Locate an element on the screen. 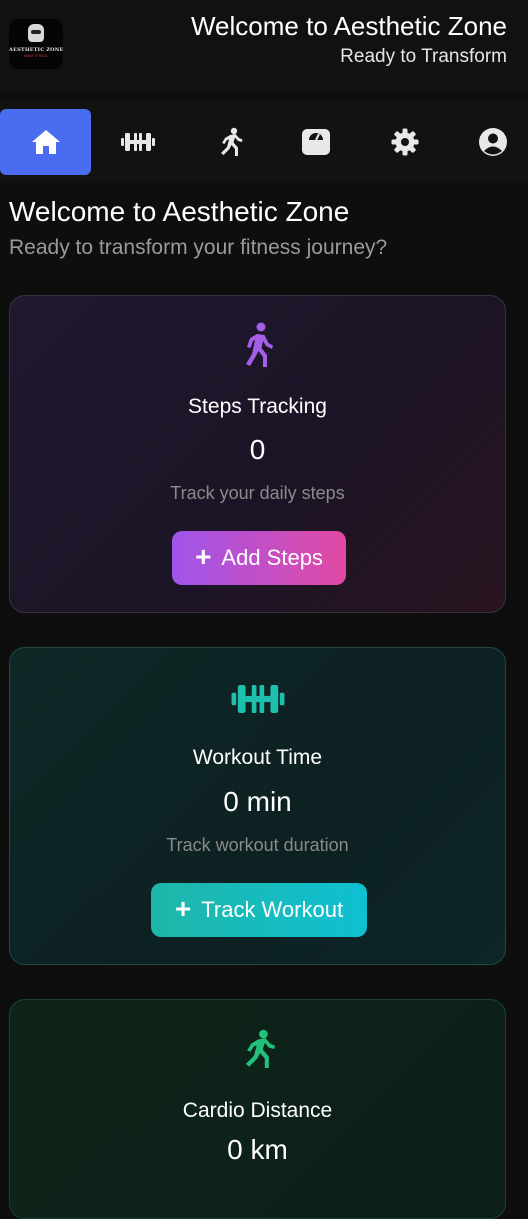  tab-weight is located at coordinates (315, 142).